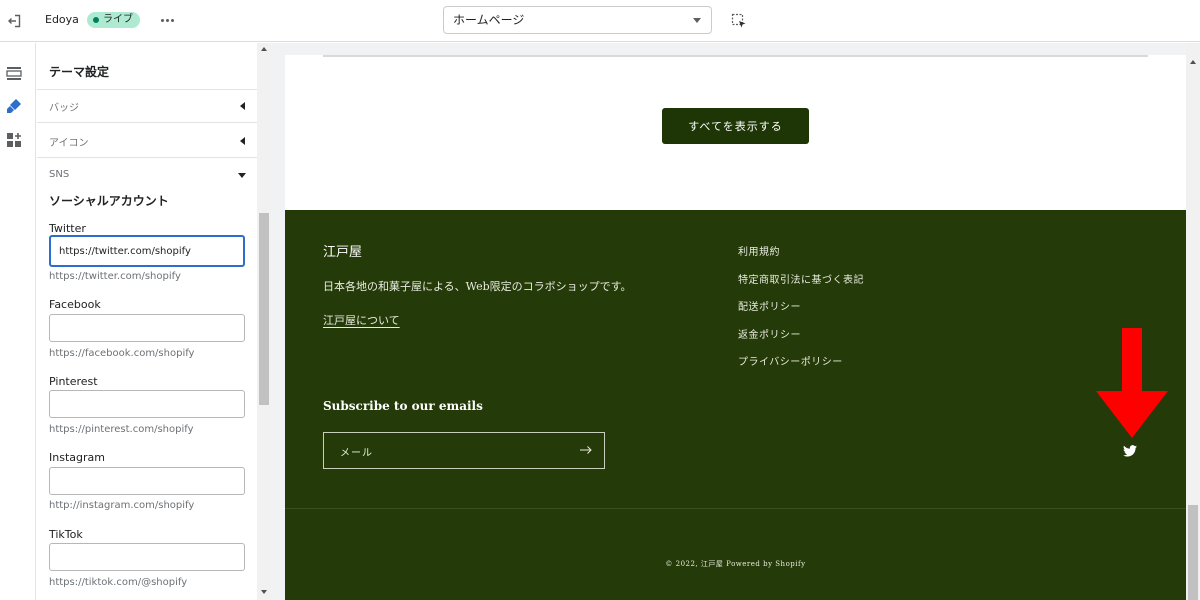 The height and width of the screenshot is (600, 1200). What do you see at coordinates (477, 286) in the screenshot?
I see `footer-tagline: 日本各地の和菓子屋による、Web限定のコラボショップです。` at bounding box center [477, 286].